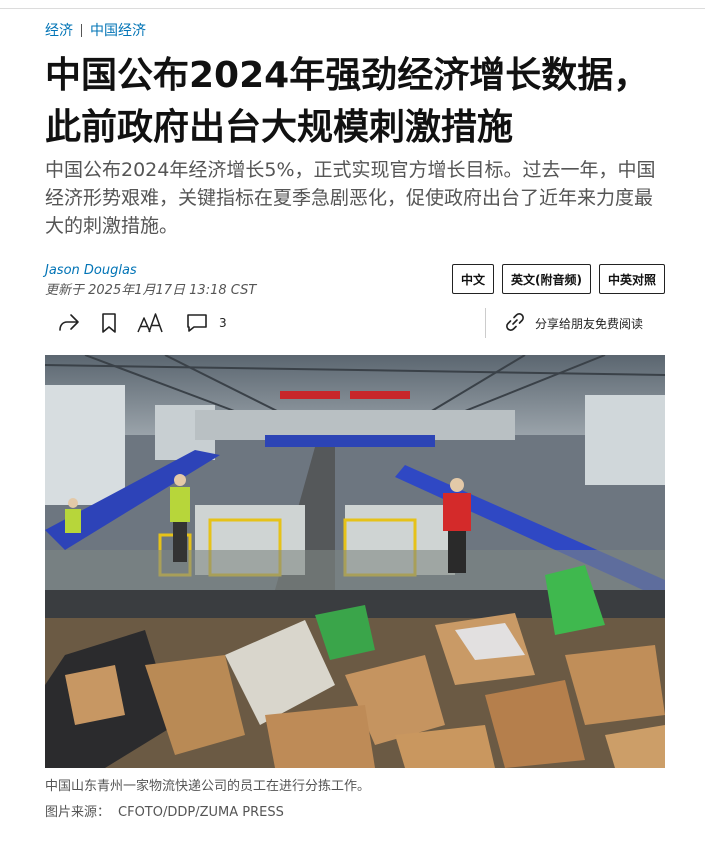 This screenshot has width=705, height=843. I want to click on image-credit: 图片来源： CFOTO/DDP/ZUMA PRESS, so click(164, 813).